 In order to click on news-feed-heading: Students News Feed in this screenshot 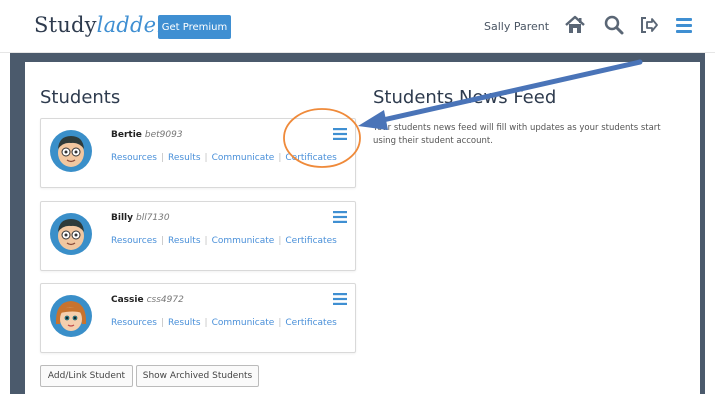, I will do `click(465, 97)`.